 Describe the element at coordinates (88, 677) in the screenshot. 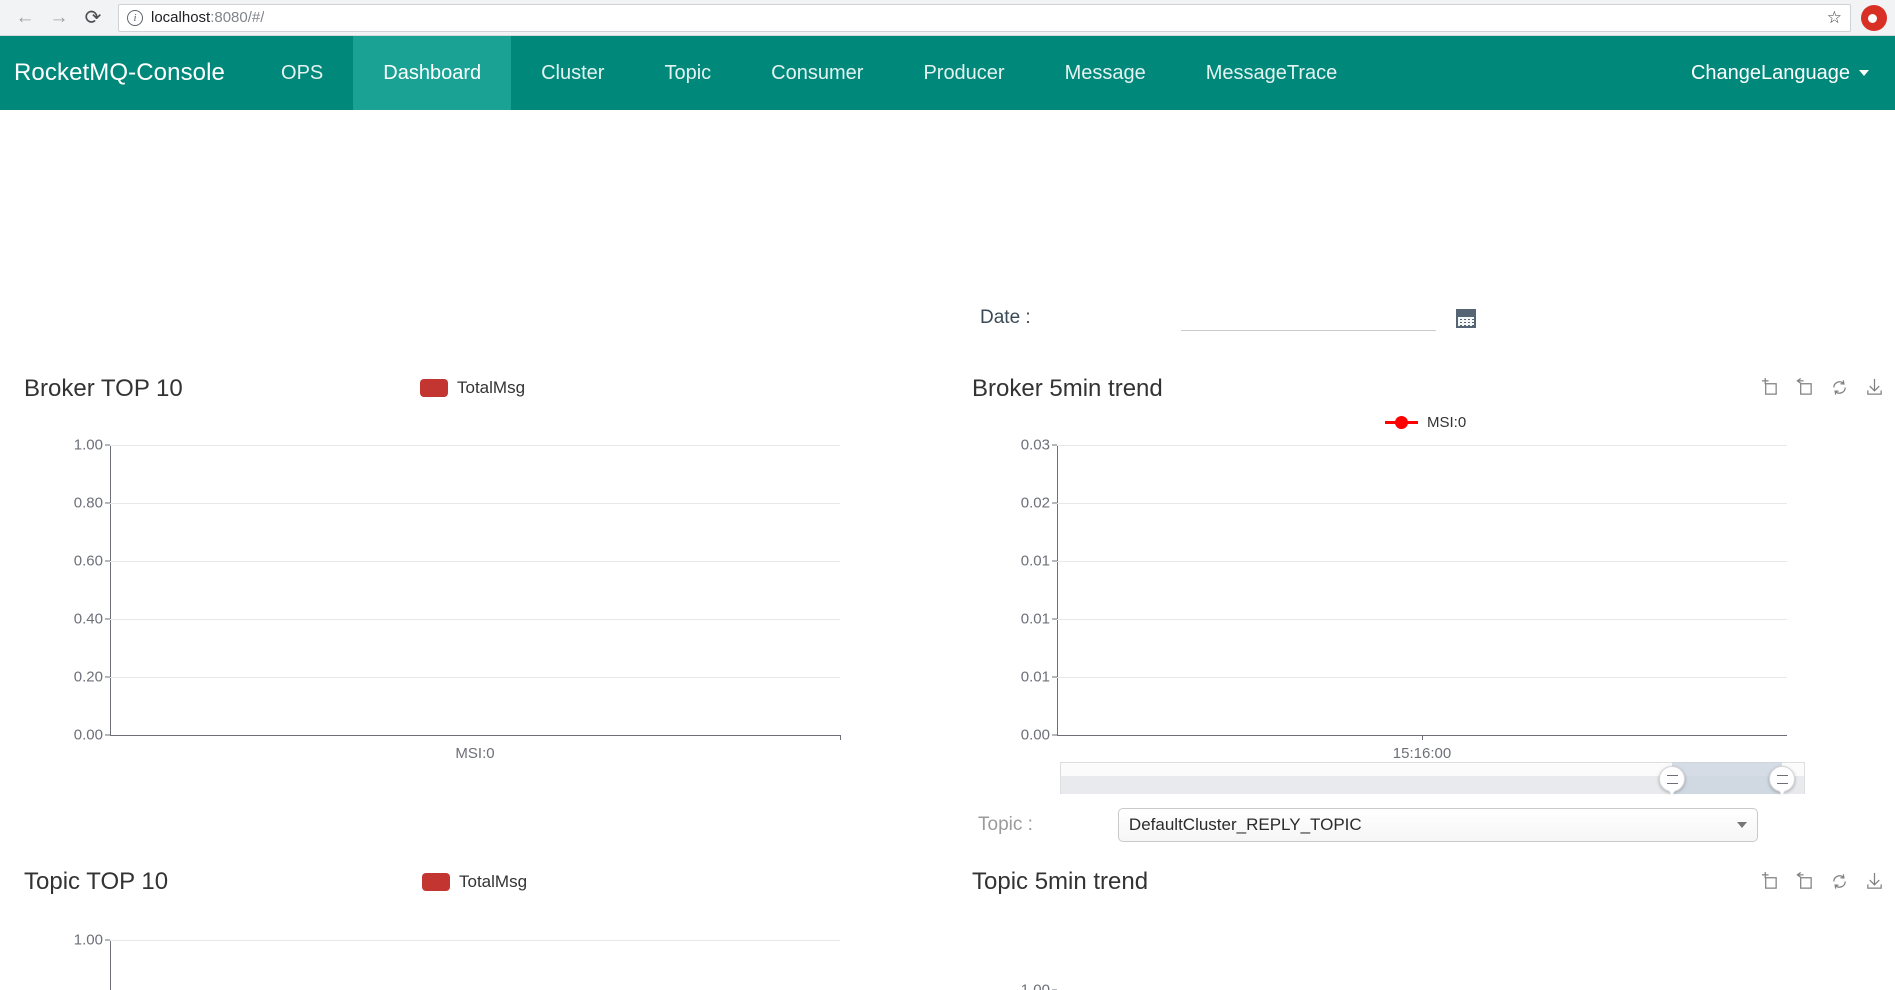

I see `y-tick-label: 0.20` at that location.